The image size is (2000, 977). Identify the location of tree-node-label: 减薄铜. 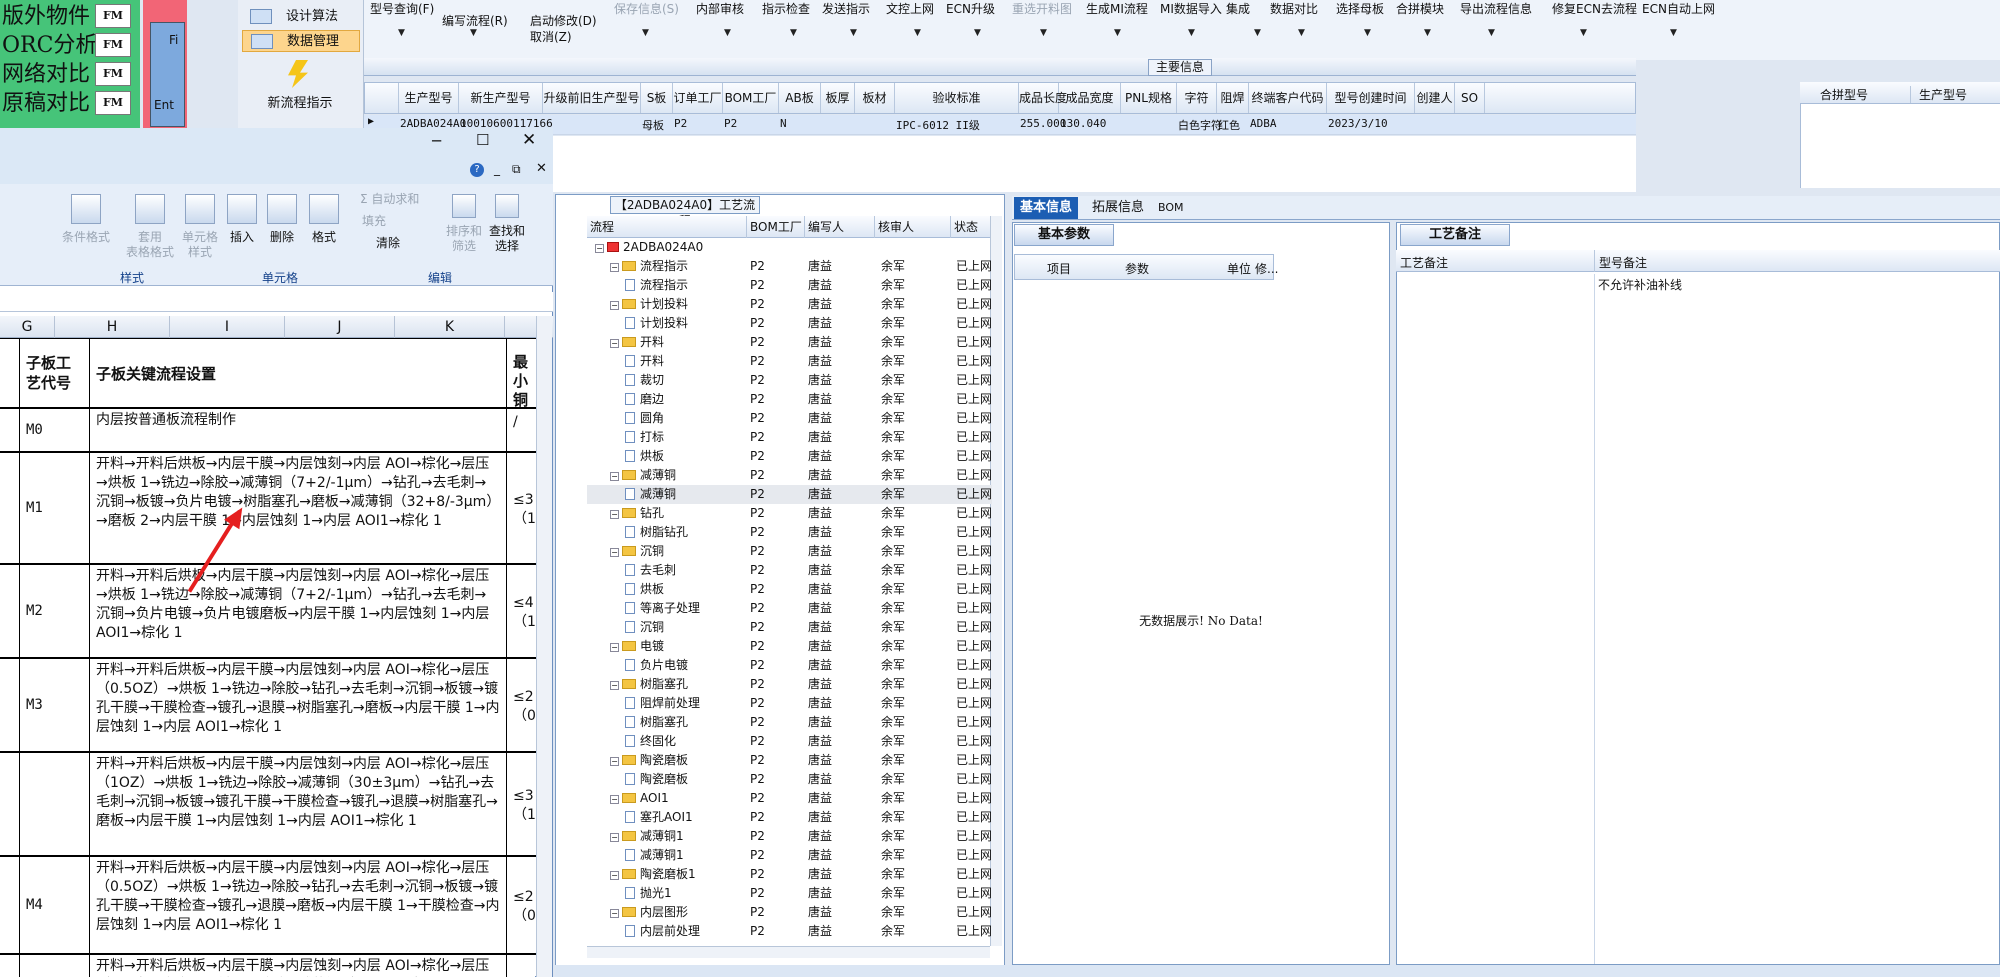
(650, 494).